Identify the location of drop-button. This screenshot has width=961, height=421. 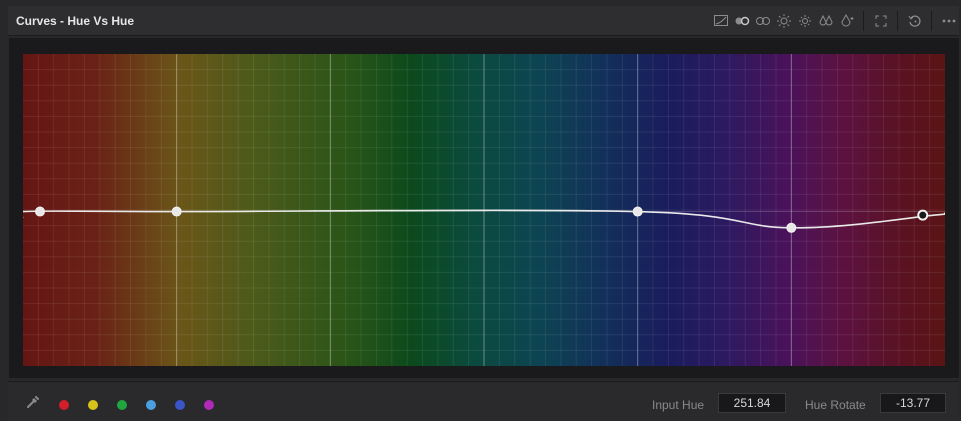
(846, 21).